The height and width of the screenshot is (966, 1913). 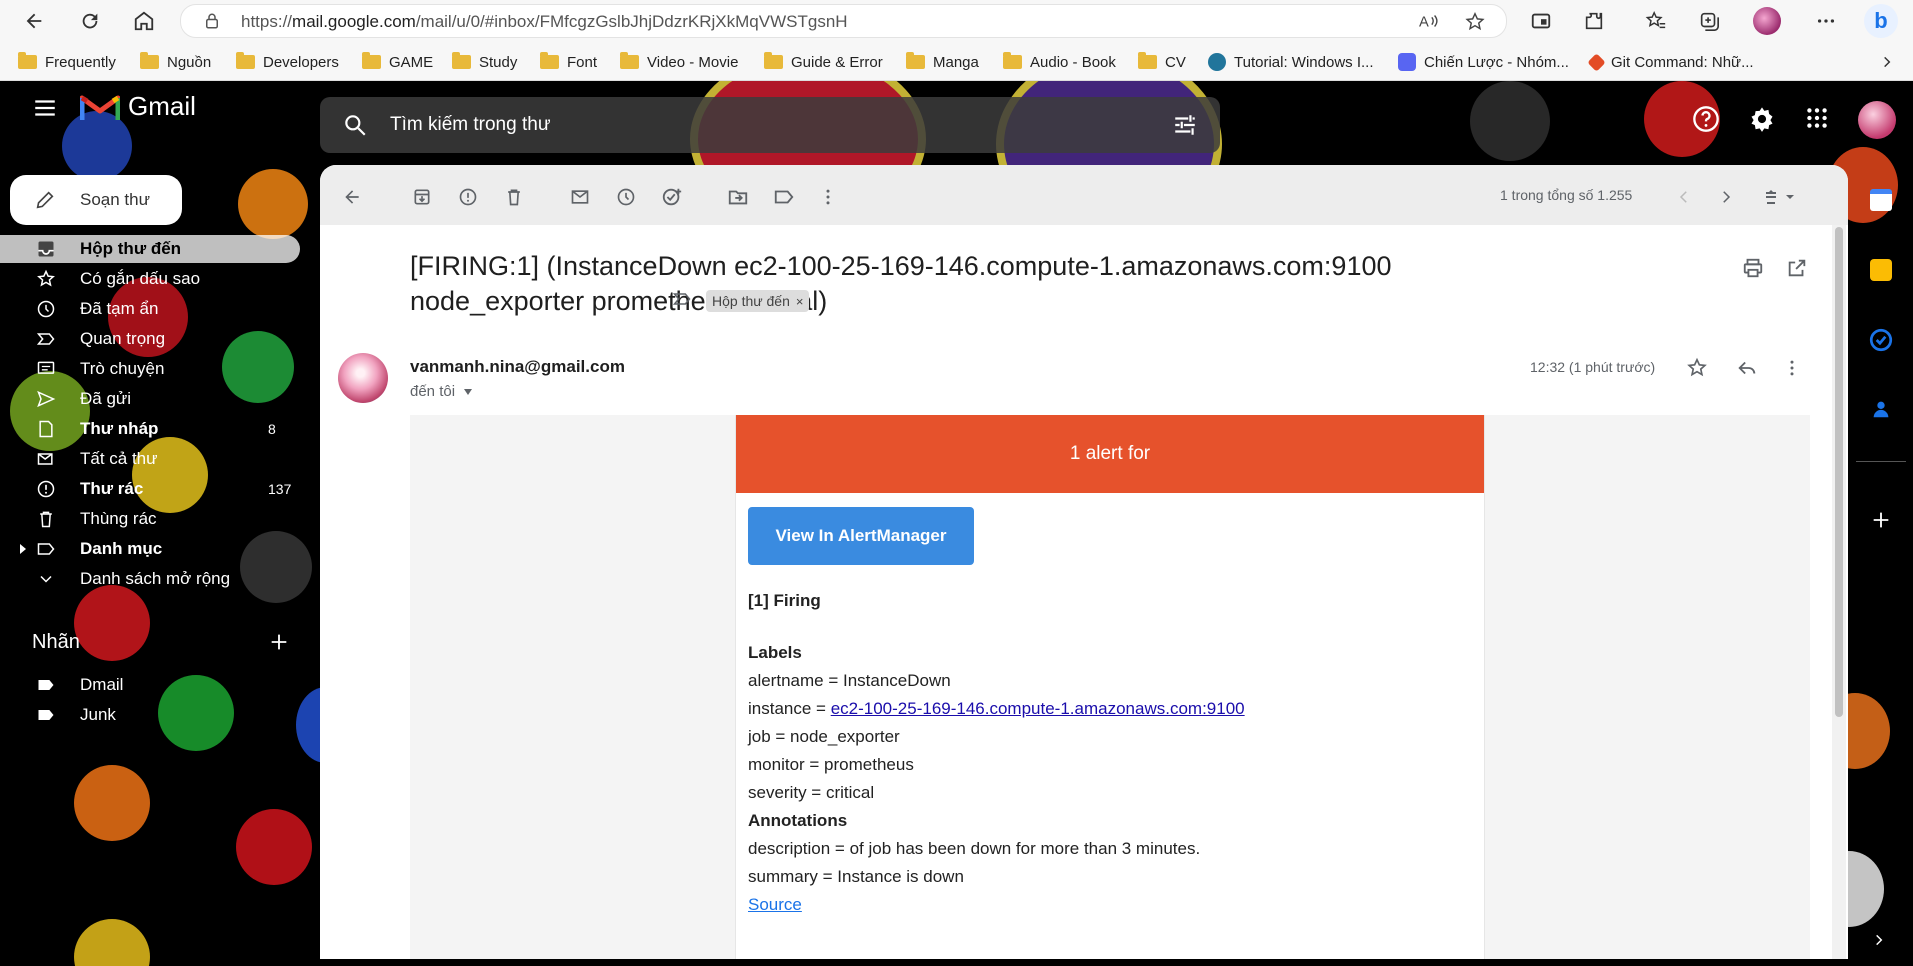 What do you see at coordinates (150, 429) in the screenshot?
I see `sidebar-item-drafts: Thư nháp 8` at bounding box center [150, 429].